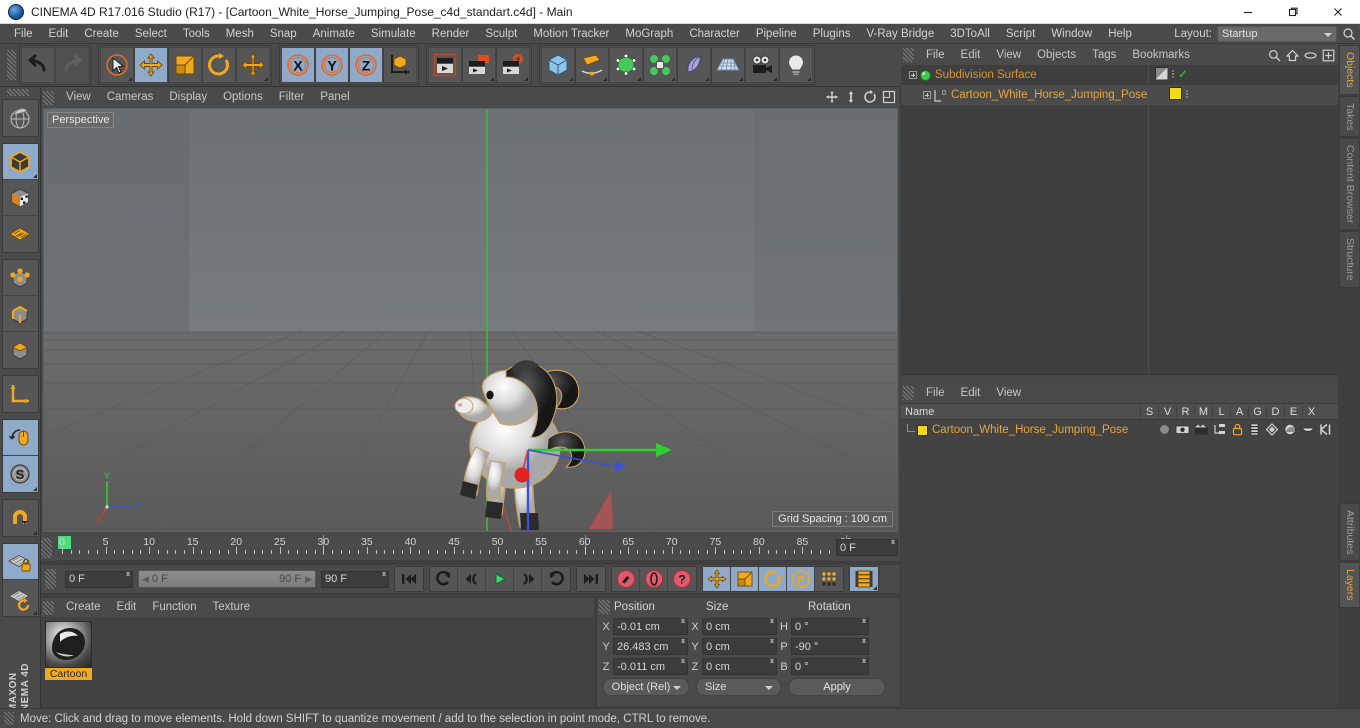  What do you see at coordinates (1185, 411) in the screenshot?
I see `column-r: R` at bounding box center [1185, 411].